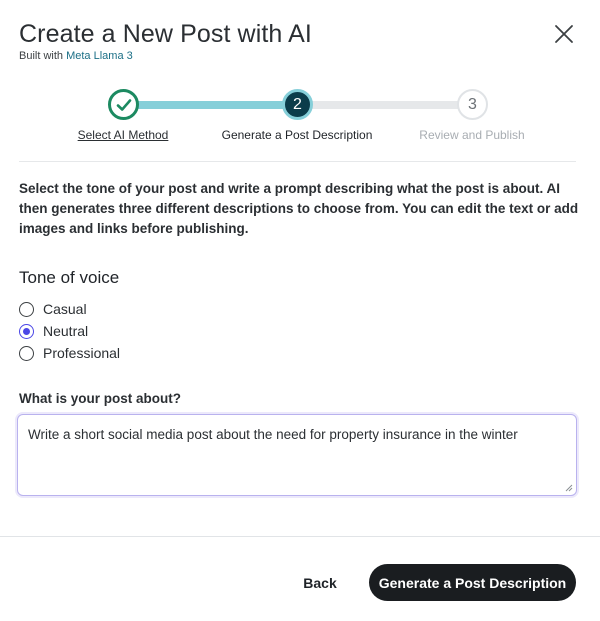 The width and height of the screenshot is (600, 621). What do you see at coordinates (297, 135) in the screenshot?
I see `step-2-label: Generate a Post Description` at bounding box center [297, 135].